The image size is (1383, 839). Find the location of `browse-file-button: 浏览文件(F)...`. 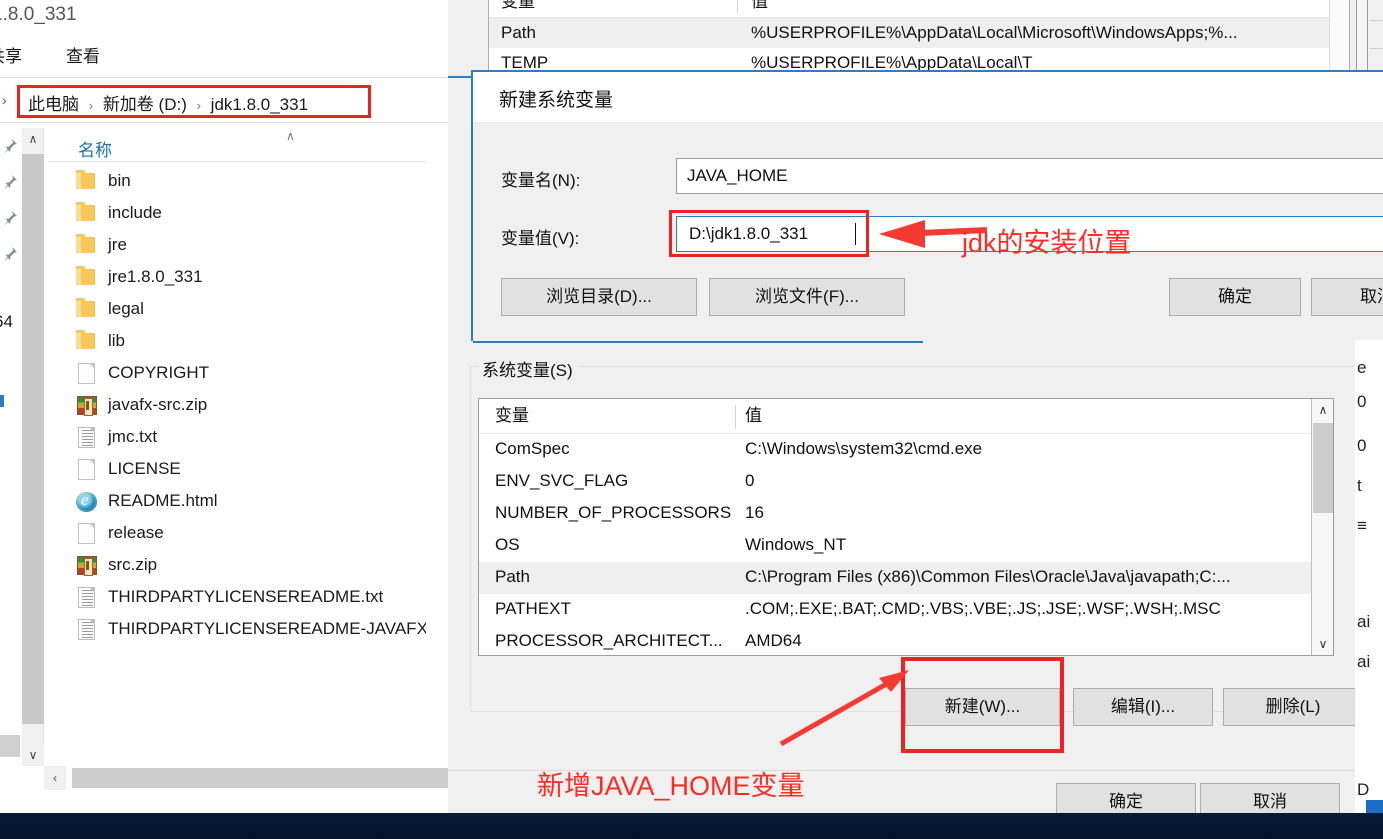

browse-file-button: 浏览文件(F)... is located at coordinates (807, 297).